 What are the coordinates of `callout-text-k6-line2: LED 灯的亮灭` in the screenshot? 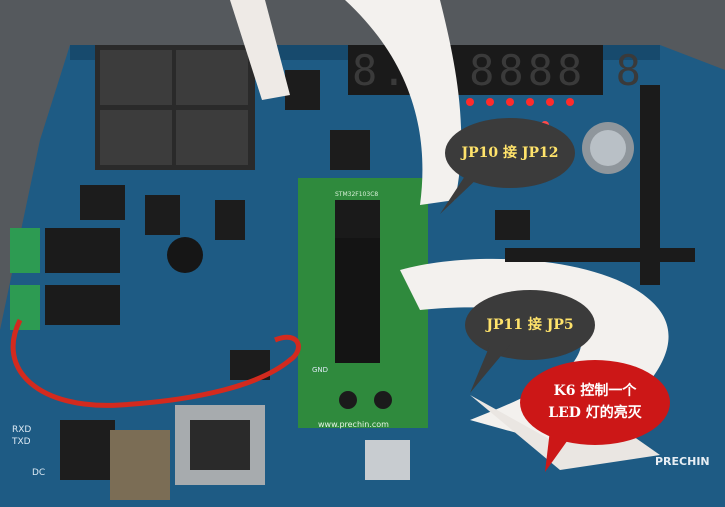 It's located at (595, 413).